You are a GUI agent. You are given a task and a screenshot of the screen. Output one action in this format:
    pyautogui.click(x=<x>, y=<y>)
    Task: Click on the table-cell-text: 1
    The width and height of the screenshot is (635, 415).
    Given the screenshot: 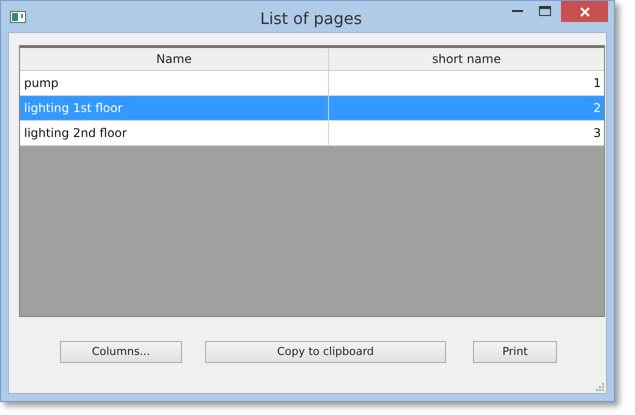 What is the action you would take?
    pyautogui.click(x=597, y=83)
    